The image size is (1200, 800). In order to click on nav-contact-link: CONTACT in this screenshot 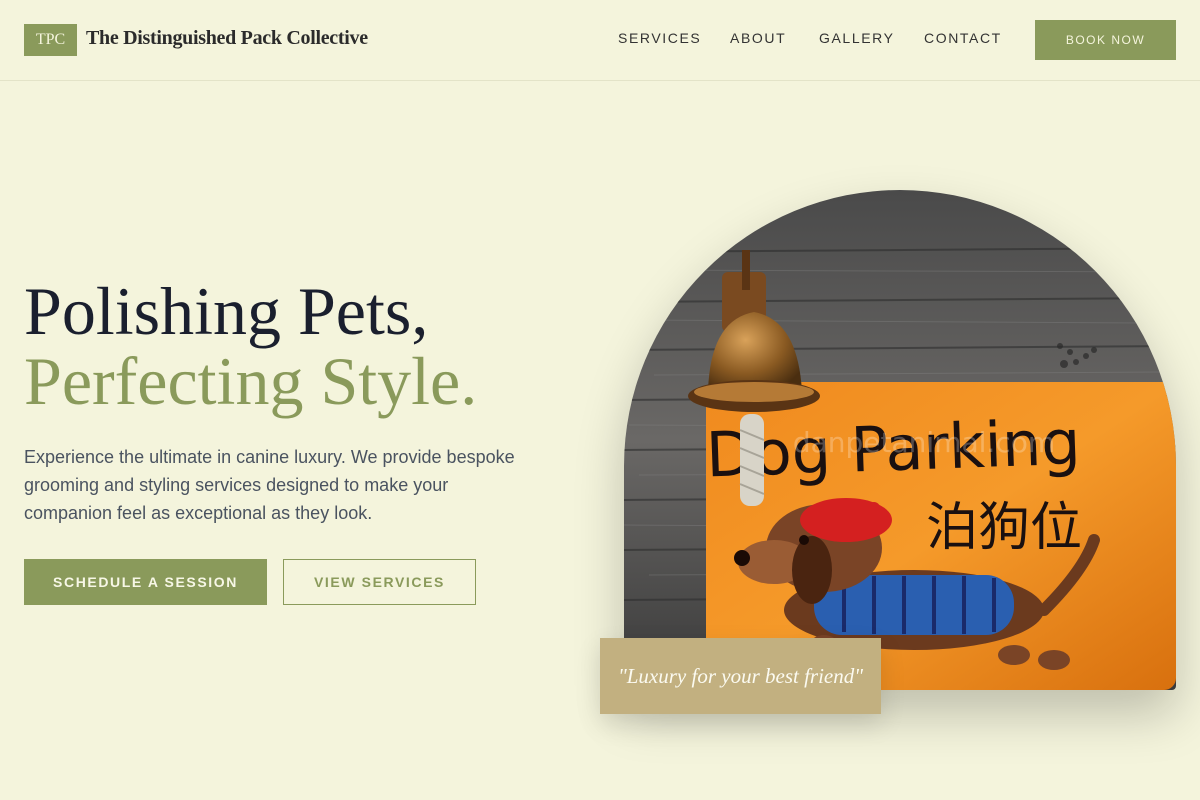, I will do `click(963, 38)`.